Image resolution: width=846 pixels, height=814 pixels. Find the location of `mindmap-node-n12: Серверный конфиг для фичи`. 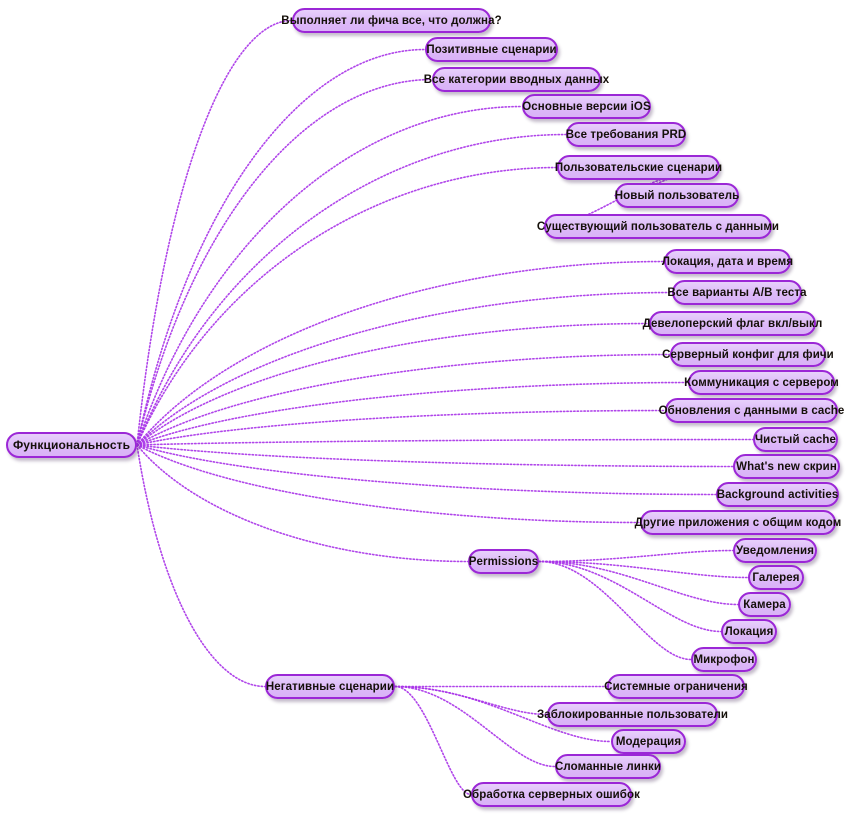

mindmap-node-n12: Серверный конфиг для фичи is located at coordinates (748, 354).